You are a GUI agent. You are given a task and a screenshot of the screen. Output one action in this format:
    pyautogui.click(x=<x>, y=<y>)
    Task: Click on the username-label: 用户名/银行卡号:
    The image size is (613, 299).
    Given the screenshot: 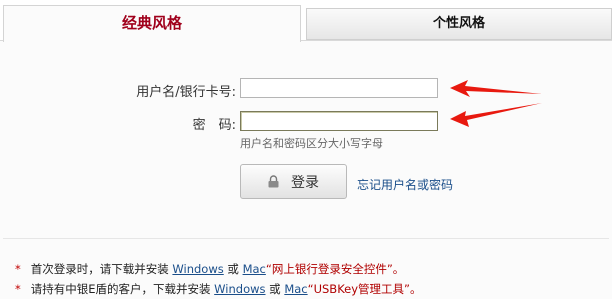 What is the action you would take?
    pyautogui.click(x=186, y=92)
    